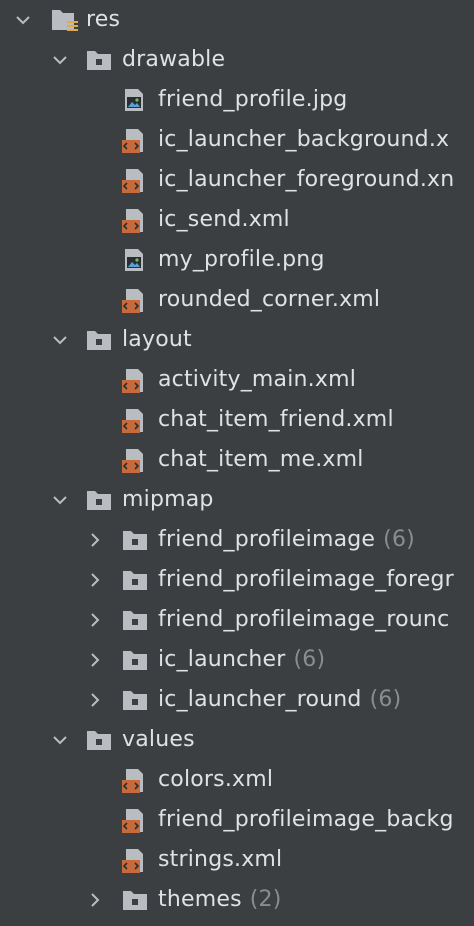 This screenshot has width=474, height=926. I want to click on tree-node-label: drawable, so click(174, 59).